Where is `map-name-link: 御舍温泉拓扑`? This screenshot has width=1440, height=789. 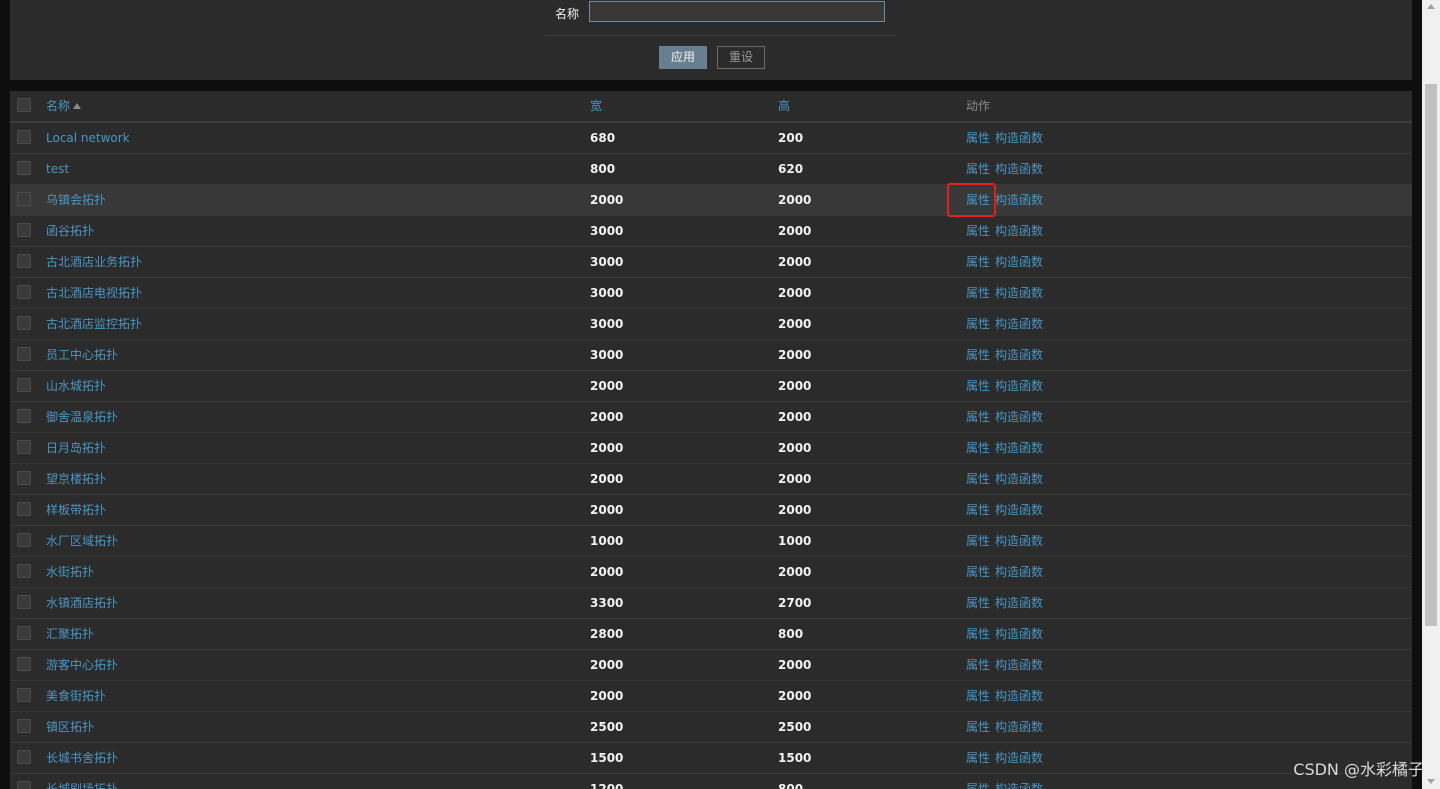 map-name-link: 御舍温泉拓扑 is located at coordinates (82, 417).